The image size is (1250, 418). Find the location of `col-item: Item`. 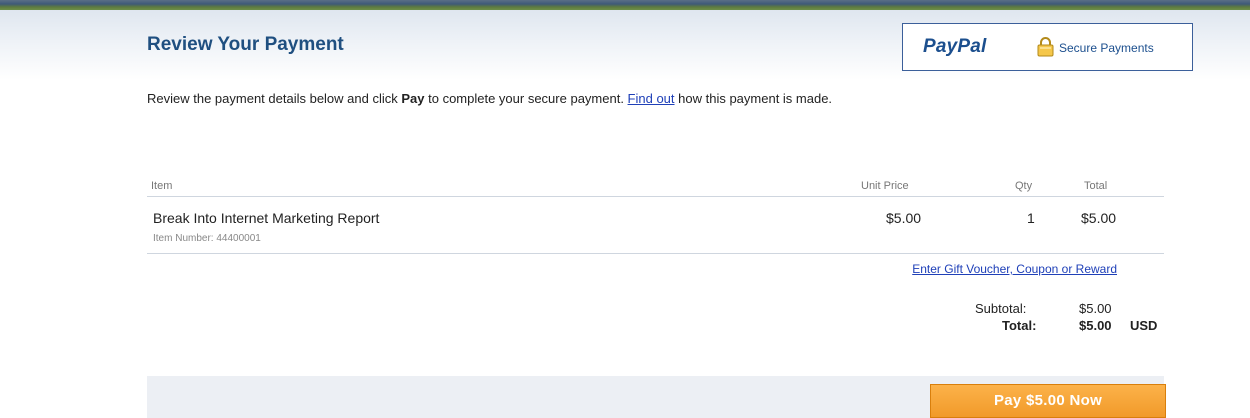

col-item: Item is located at coordinates (162, 186).